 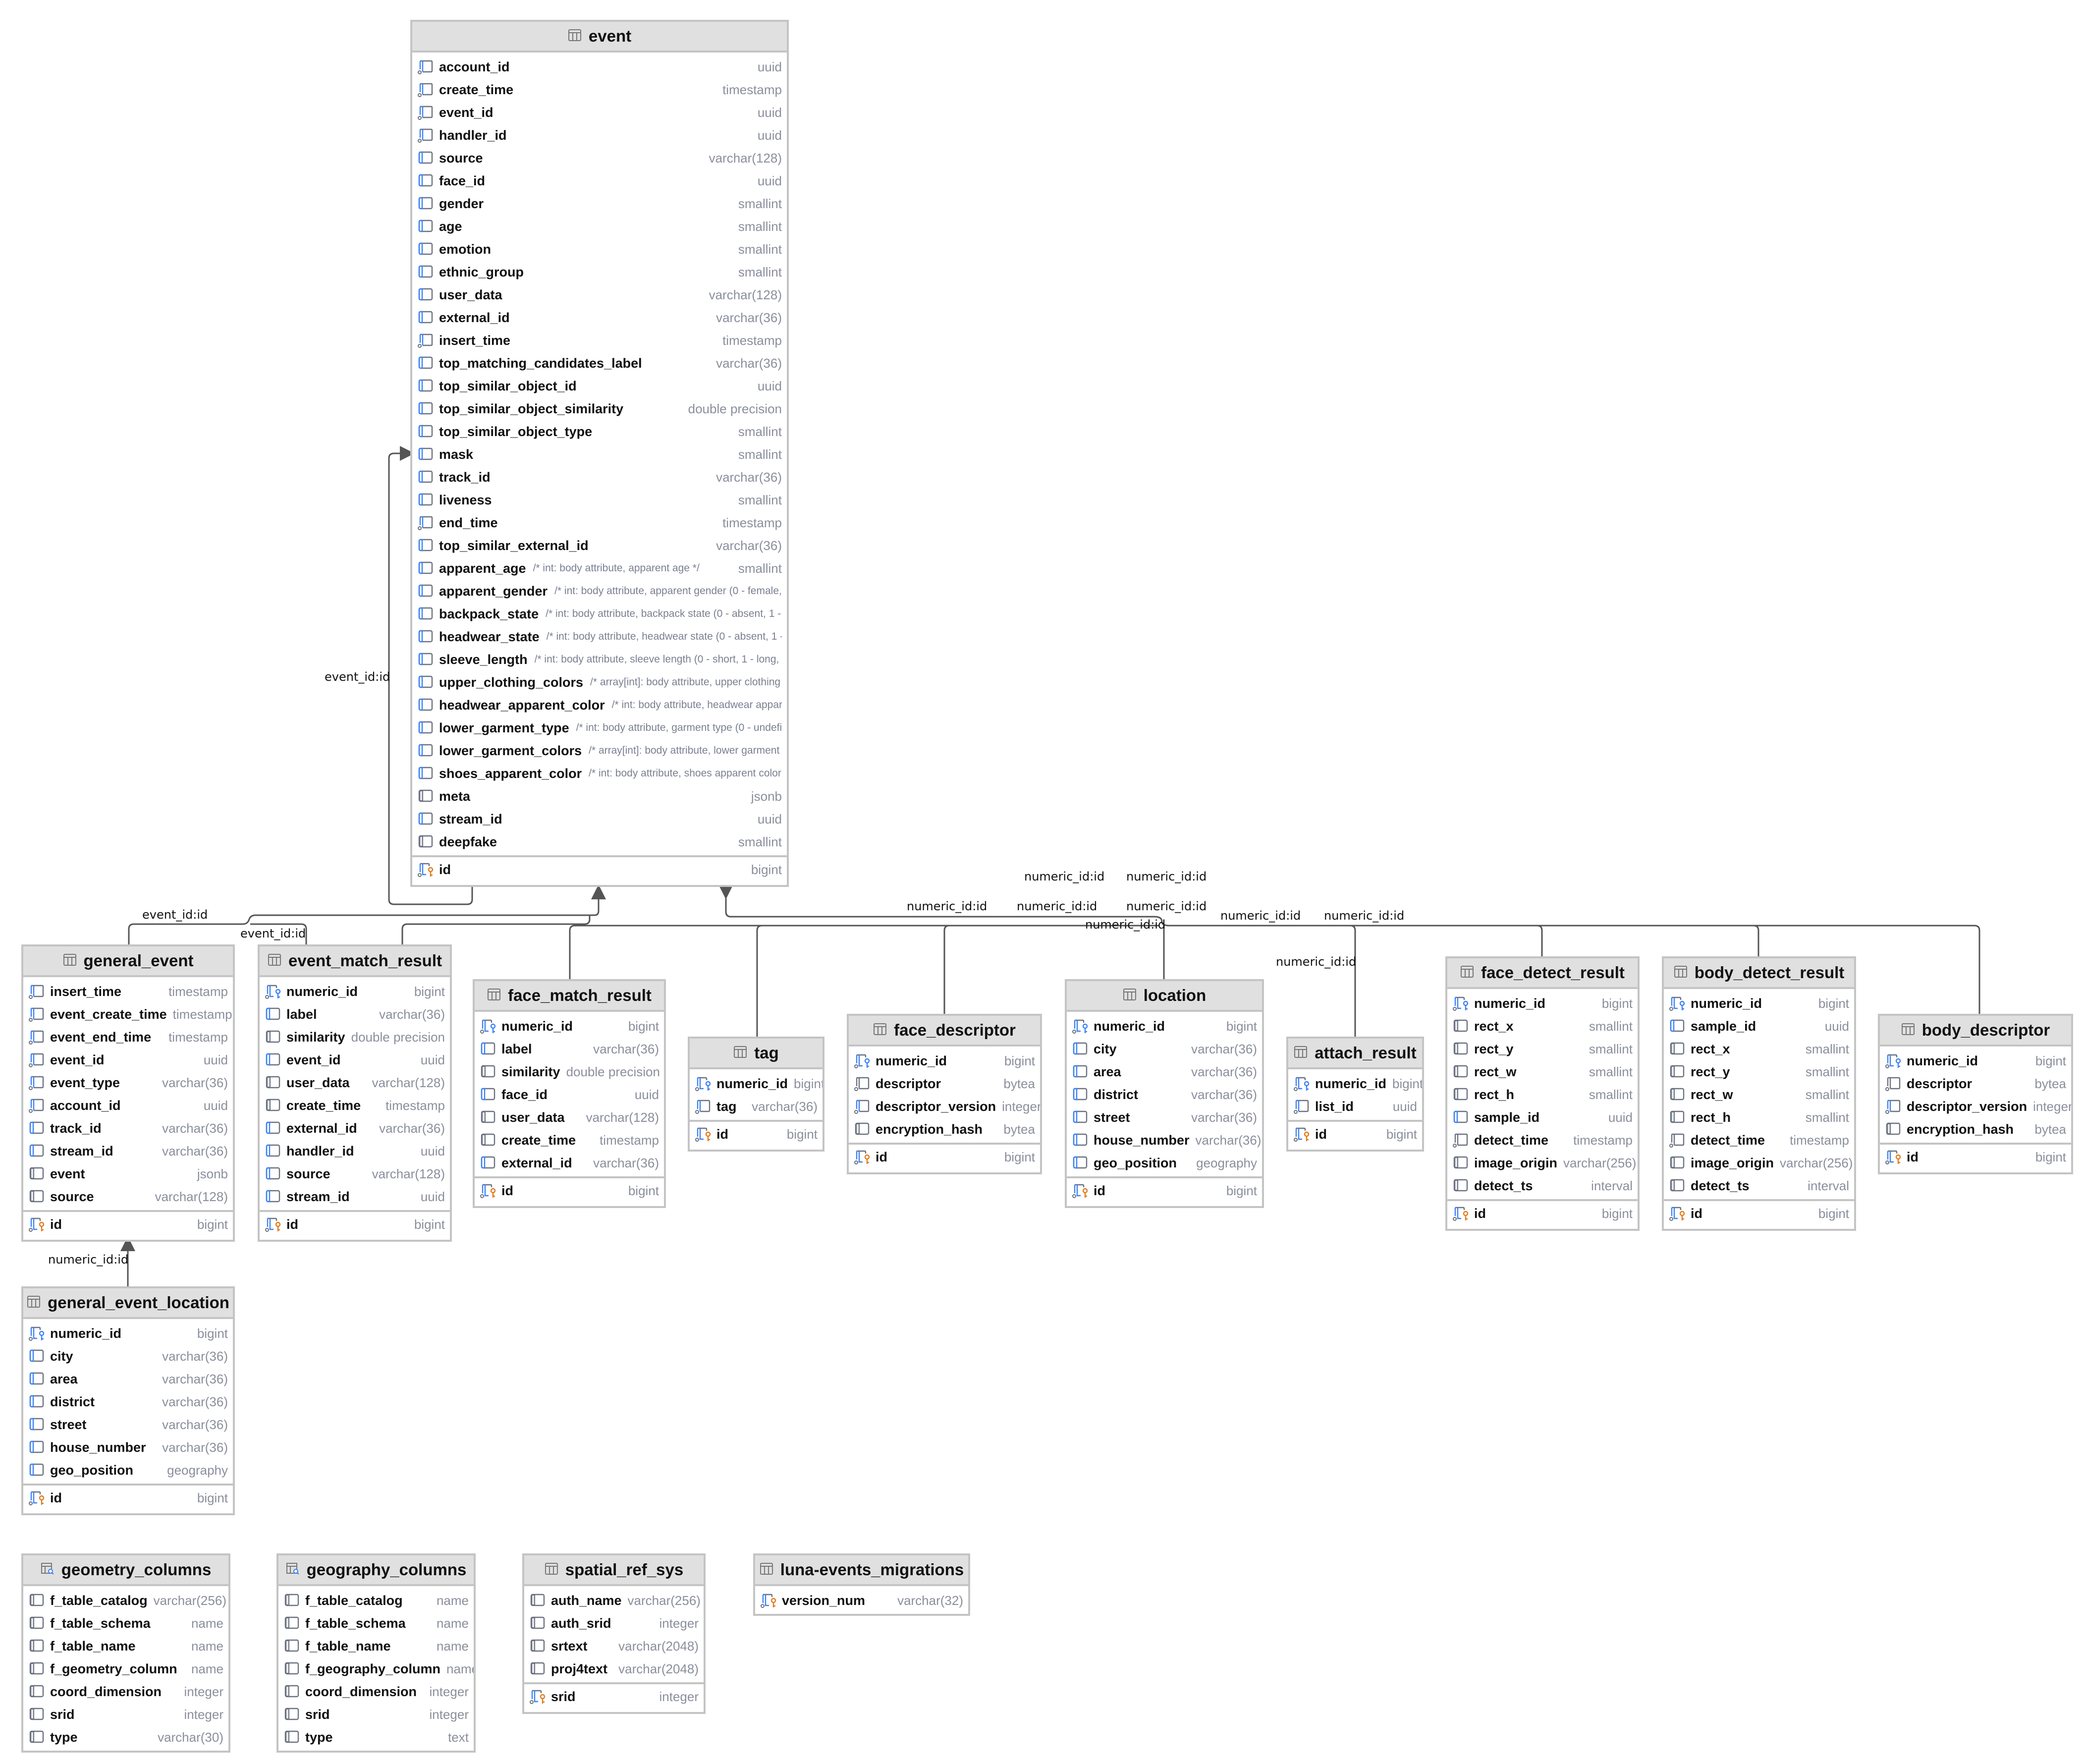 What do you see at coordinates (376, 1646) in the screenshot?
I see `column-row: f_table_name name` at bounding box center [376, 1646].